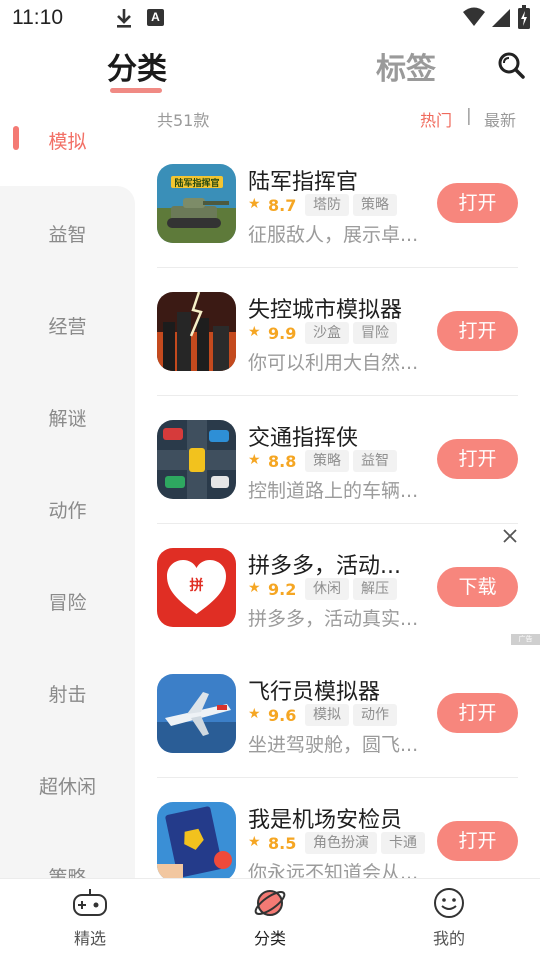  Describe the element at coordinates (449, 903) in the screenshot. I see `smiley-icon` at that location.